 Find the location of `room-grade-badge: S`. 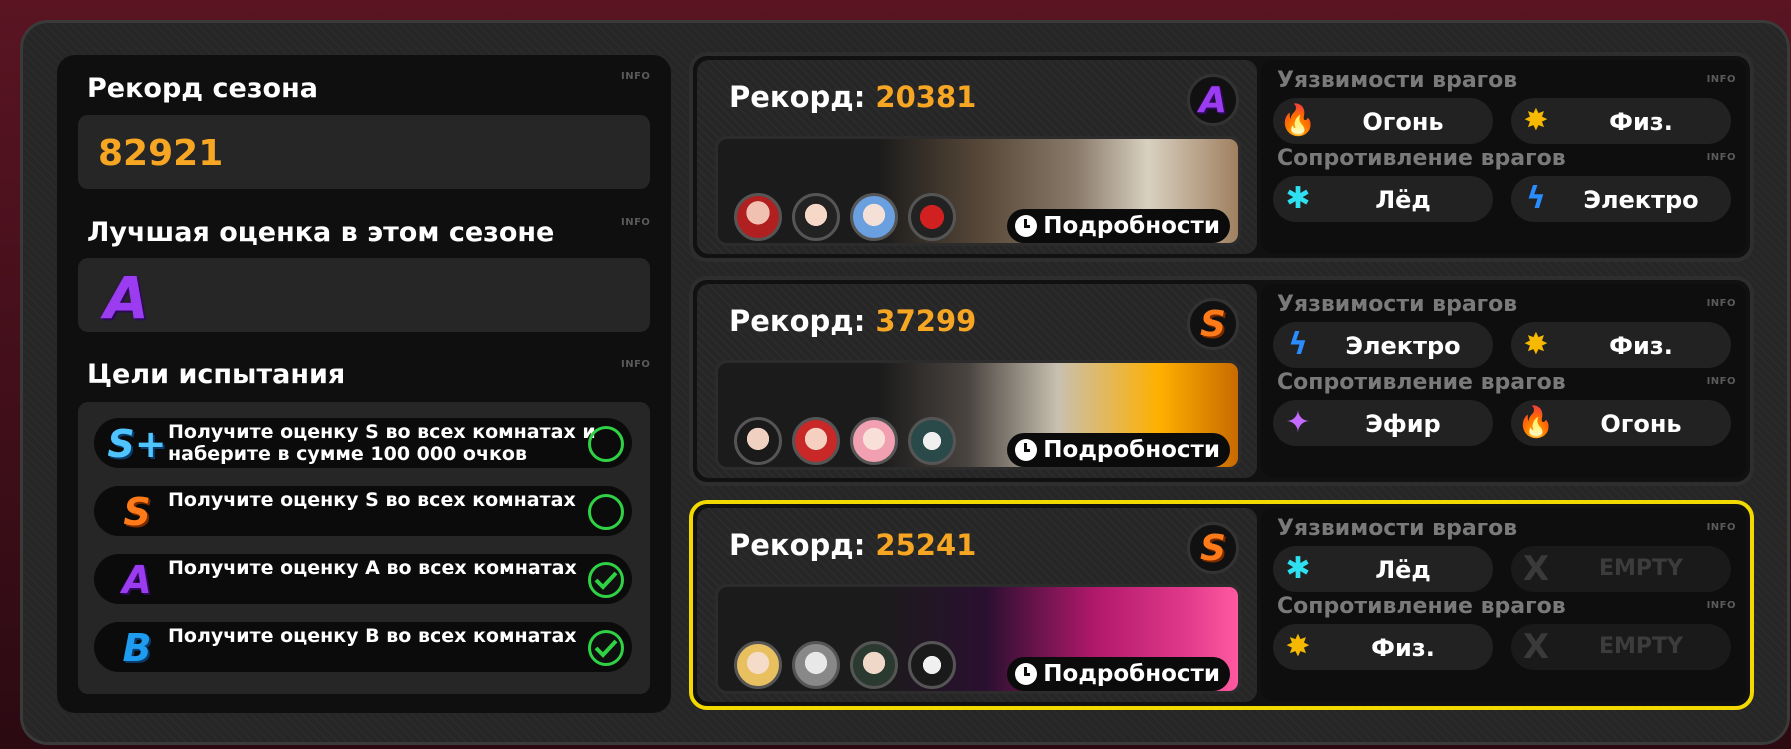

room-grade-badge: S is located at coordinates (1213, 324).